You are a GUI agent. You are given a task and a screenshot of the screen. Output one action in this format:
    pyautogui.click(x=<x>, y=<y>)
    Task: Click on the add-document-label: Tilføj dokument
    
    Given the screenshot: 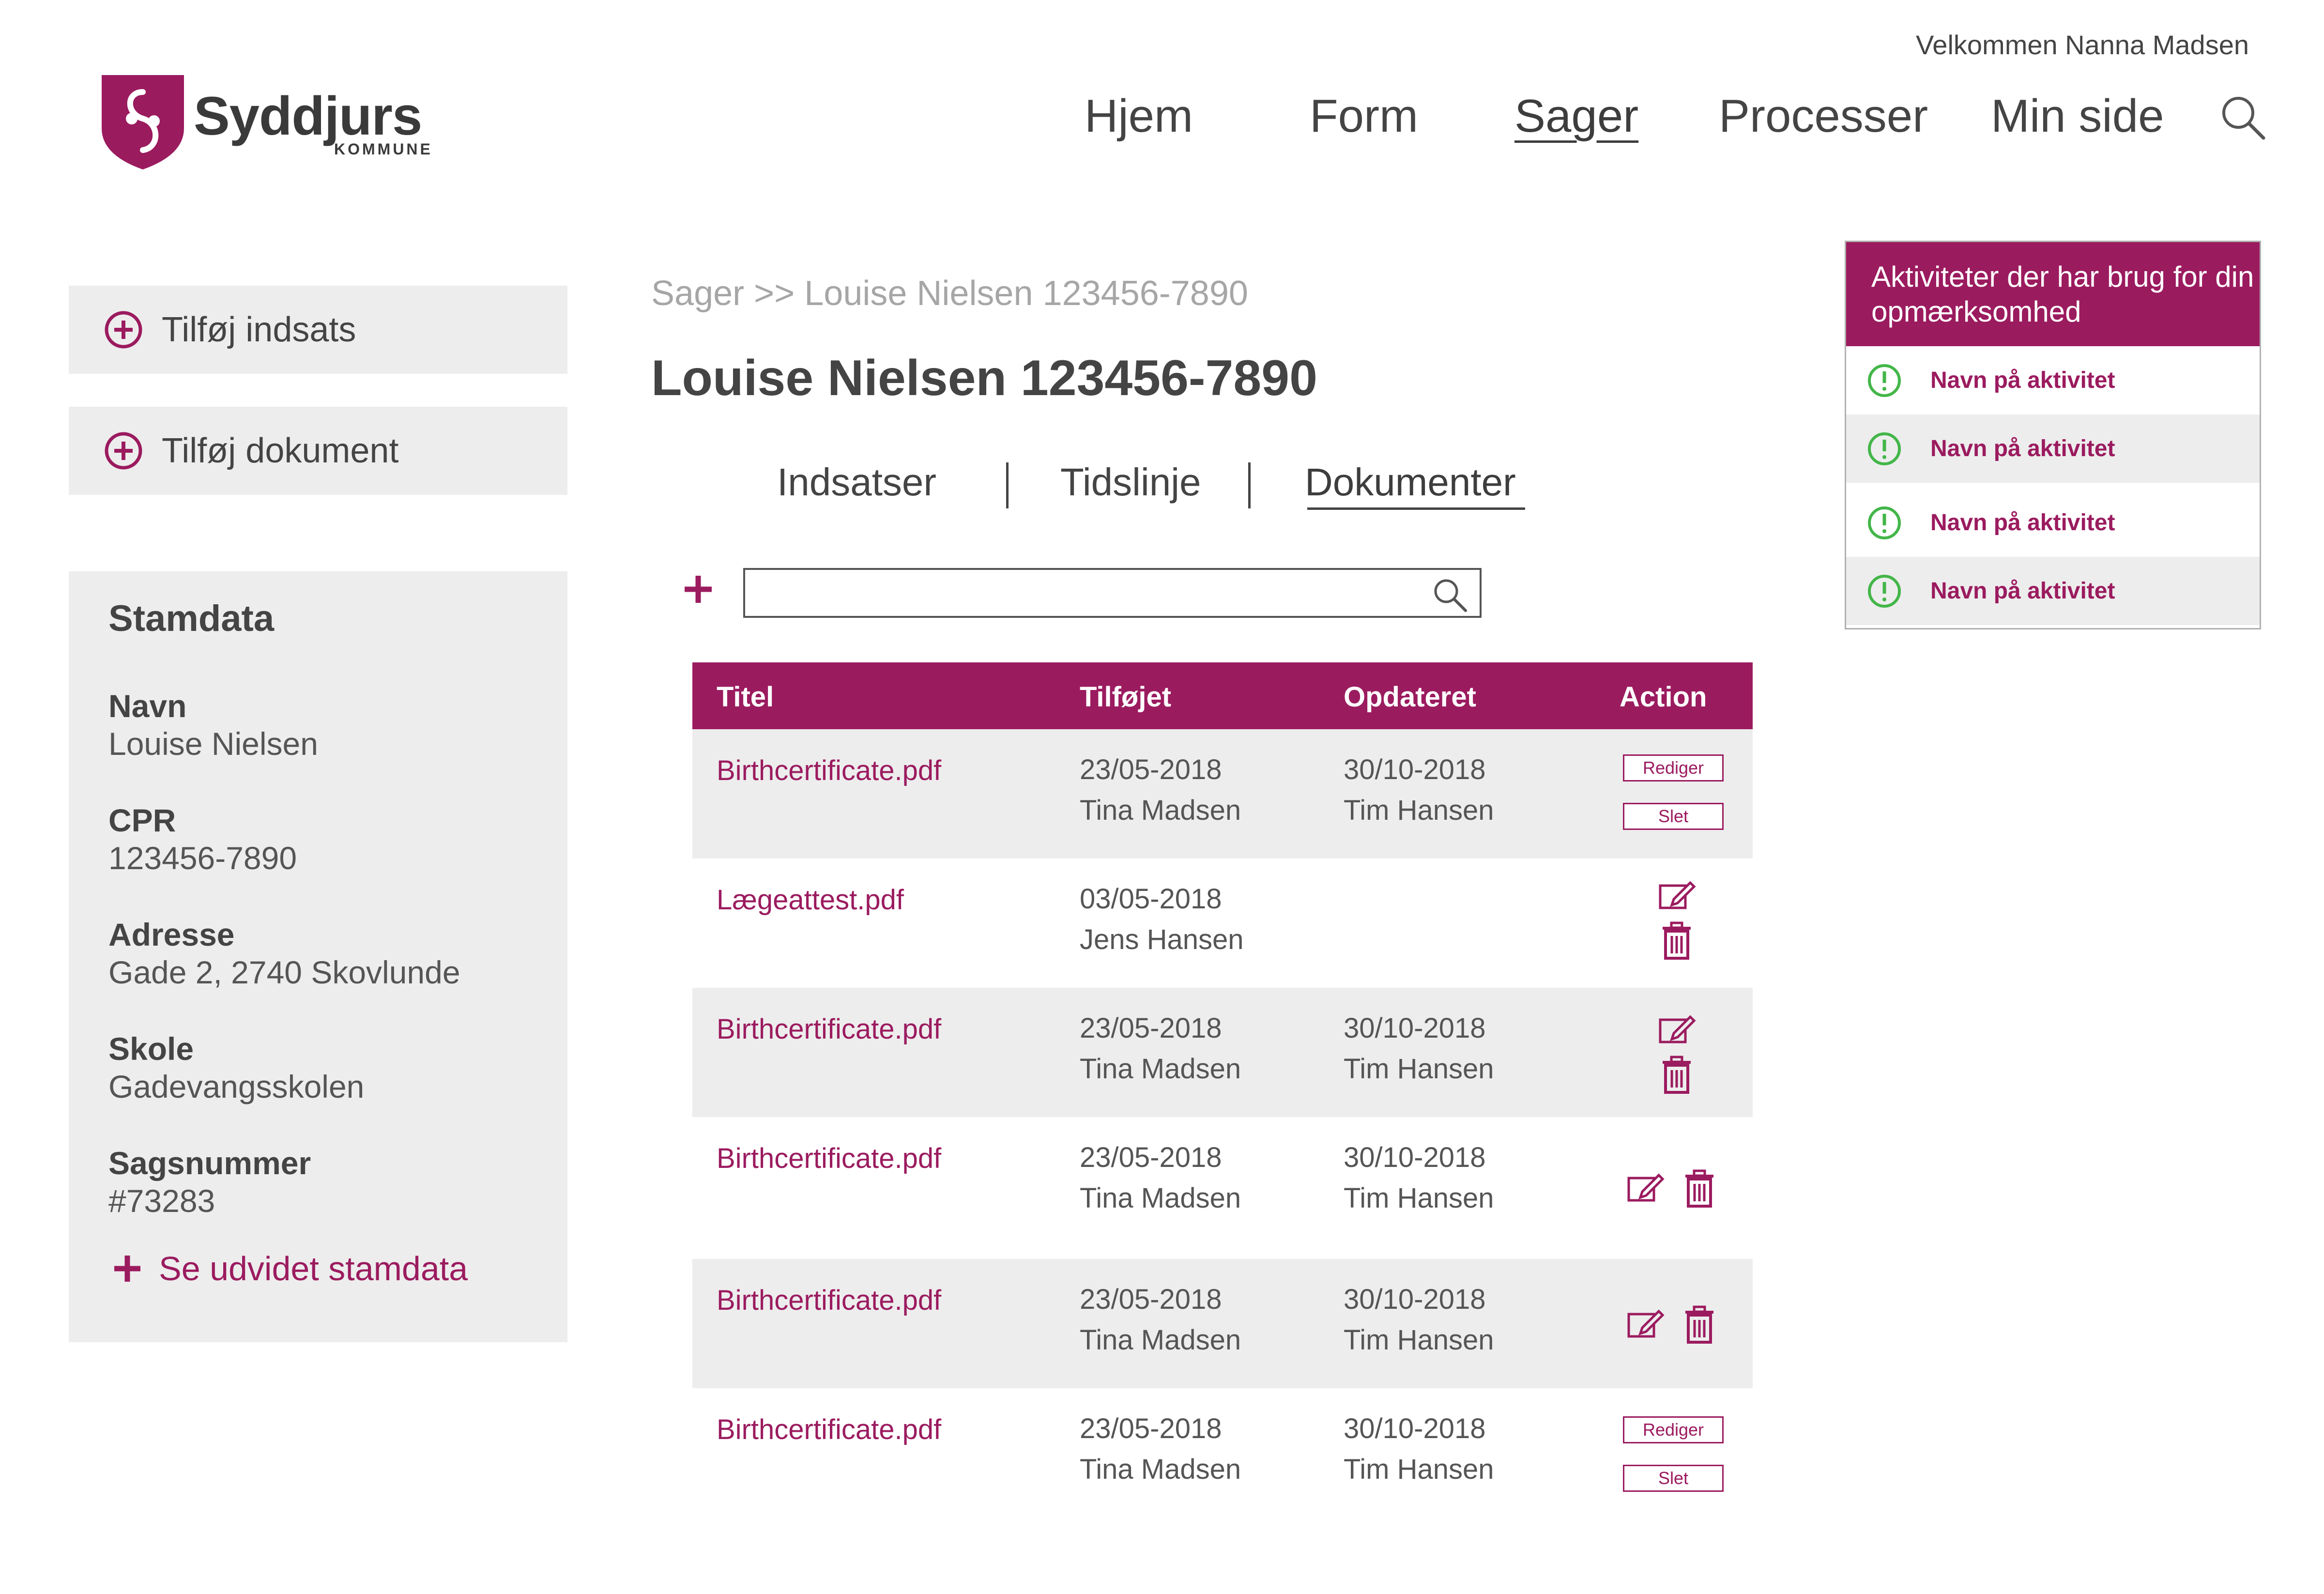 What is the action you would take?
    pyautogui.click(x=281, y=450)
    